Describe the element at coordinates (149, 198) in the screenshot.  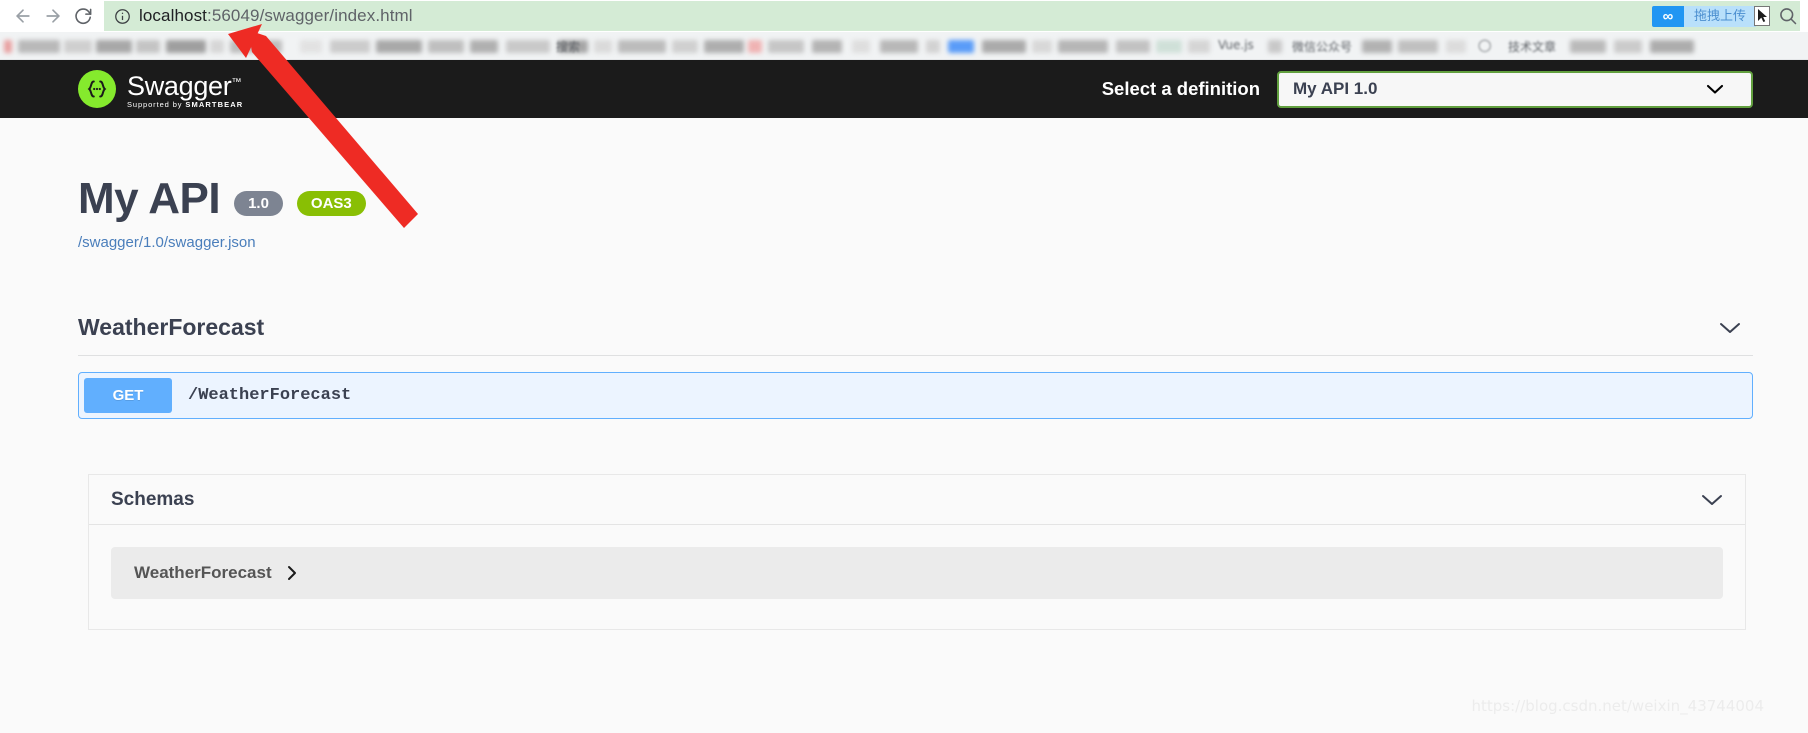
I see `page-title: My API` at that location.